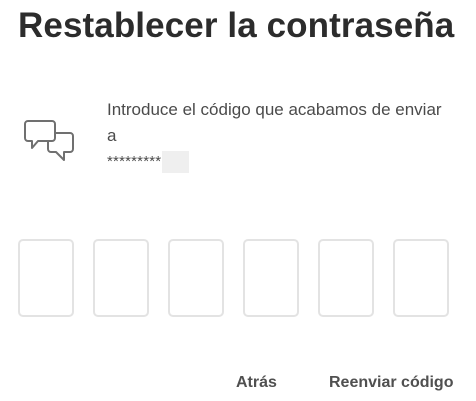 Image resolution: width=476 pixels, height=401 pixels. Describe the element at coordinates (256, 383) in the screenshot. I see `back-button: Atrás` at that location.